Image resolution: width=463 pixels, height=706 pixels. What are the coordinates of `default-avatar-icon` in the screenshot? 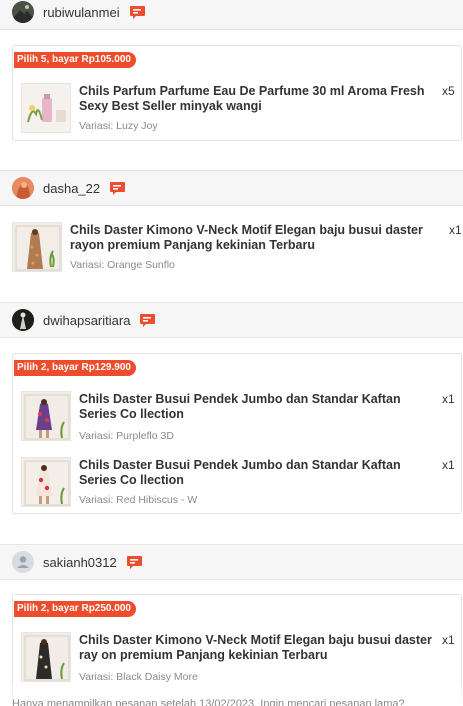 It's located at (23, 562).